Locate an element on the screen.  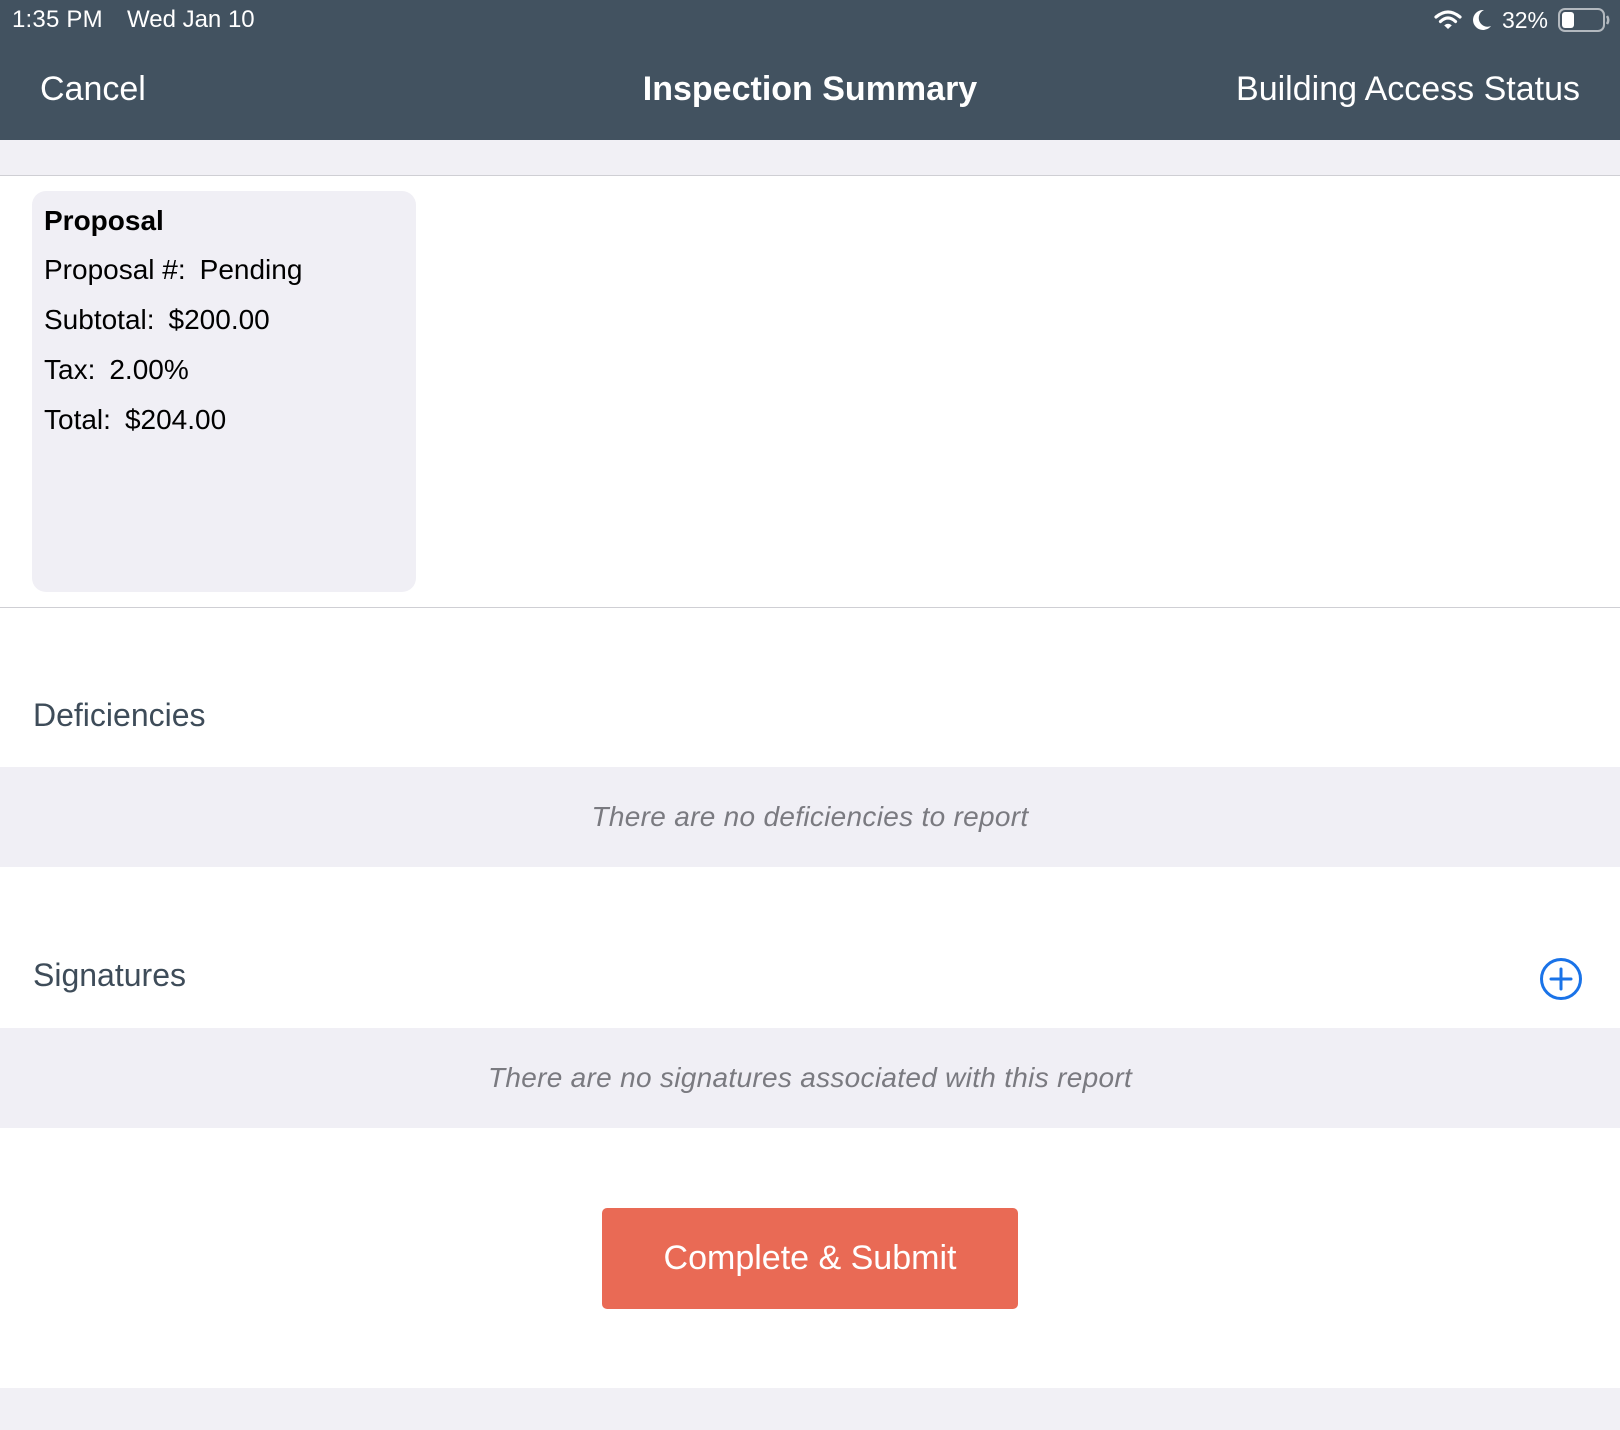
plus-circle-icon is located at coordinates (1561, 979).